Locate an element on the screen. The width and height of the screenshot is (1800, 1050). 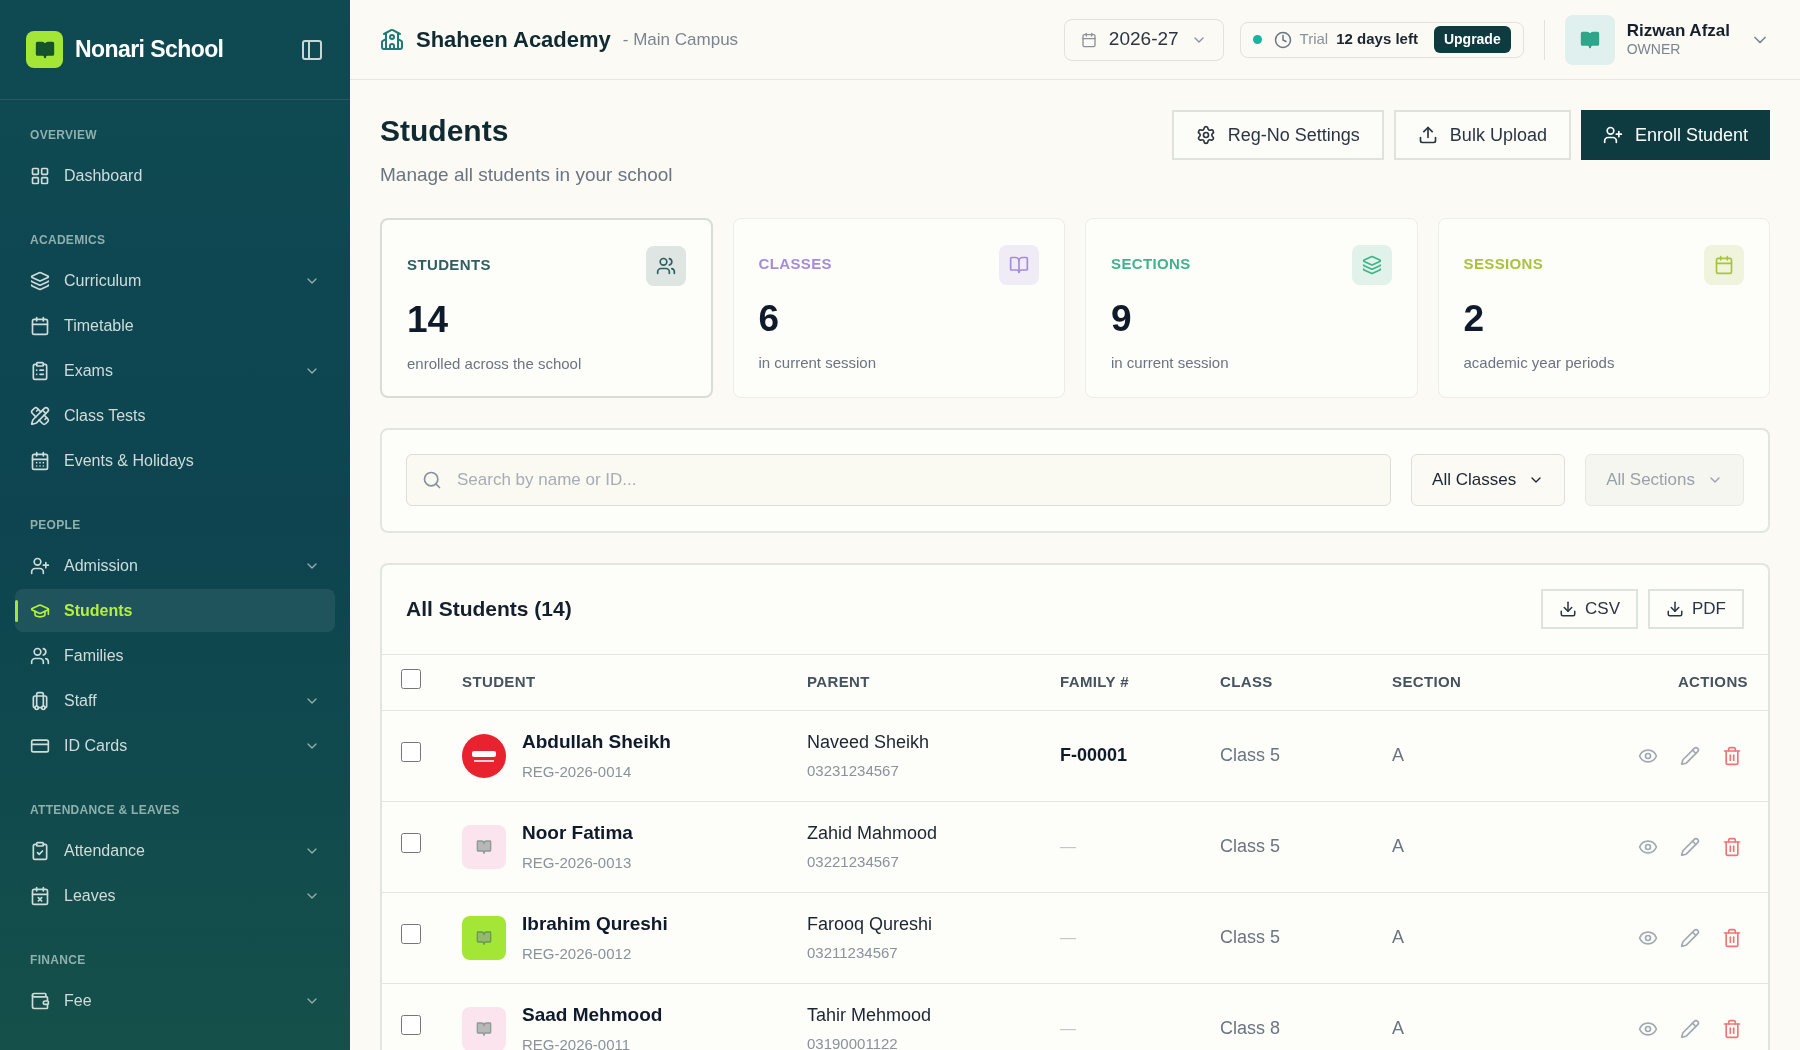
layers-icon is located at coordinates (1371, 264).